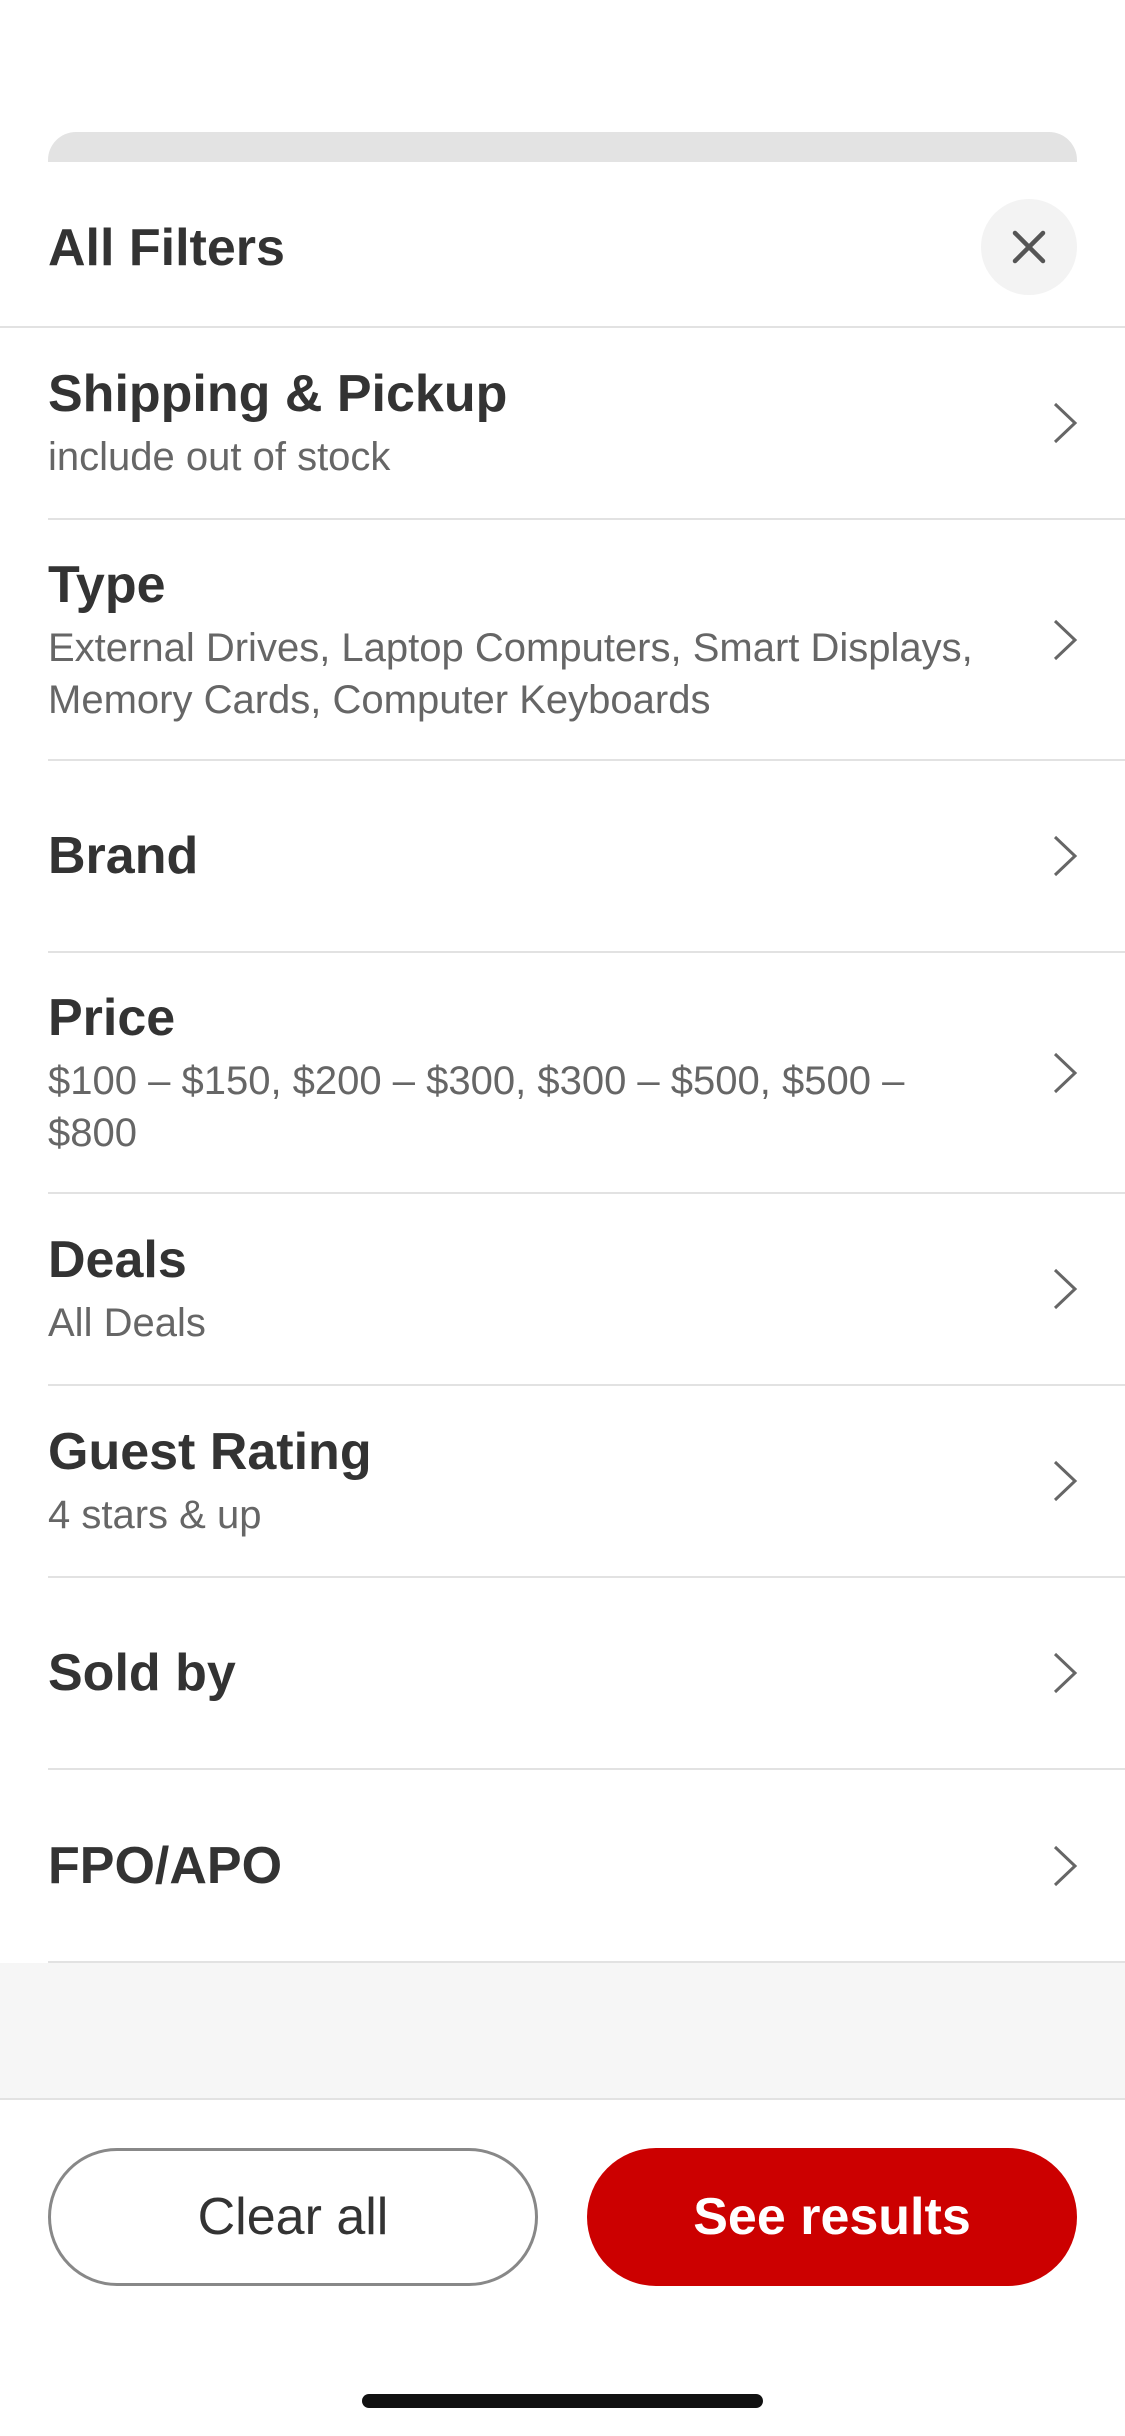 This screenshot has width=1125, height=2436. I want to click on home-indicator, so click(562, 2401).